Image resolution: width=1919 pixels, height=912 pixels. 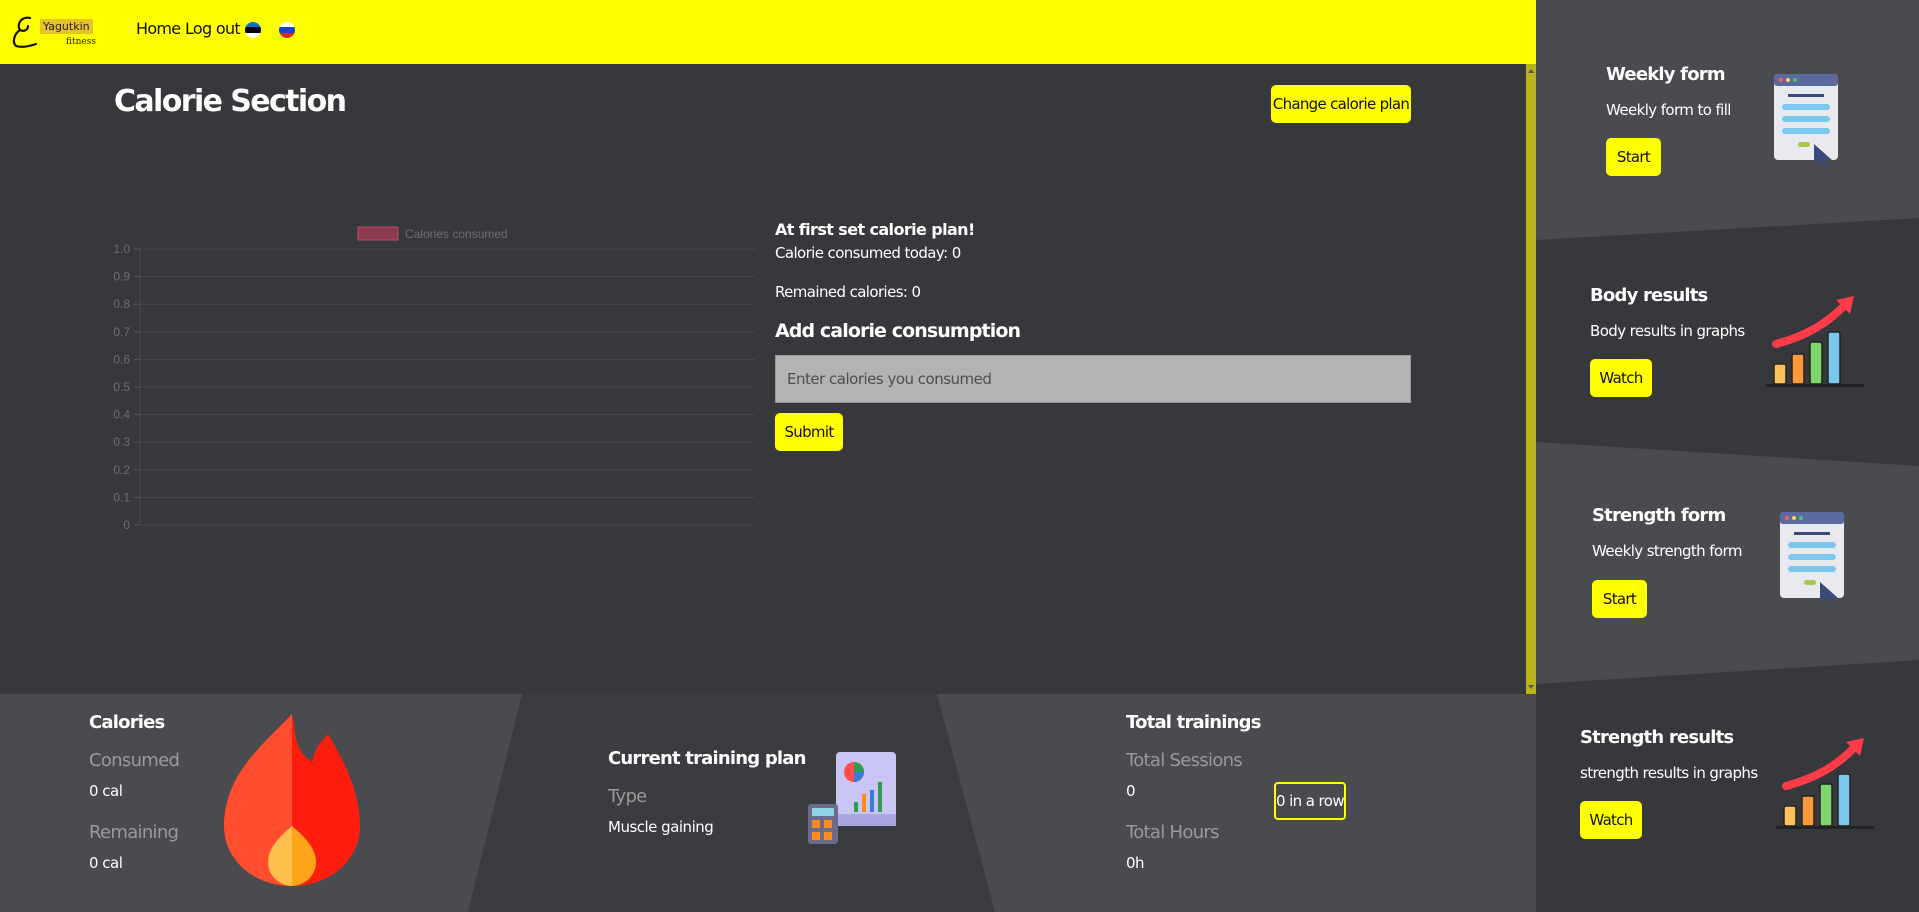 What do you see at coordinates (378, 233) in the screenshot?
I see `legend-swatch` at bounding box center [378, 233].